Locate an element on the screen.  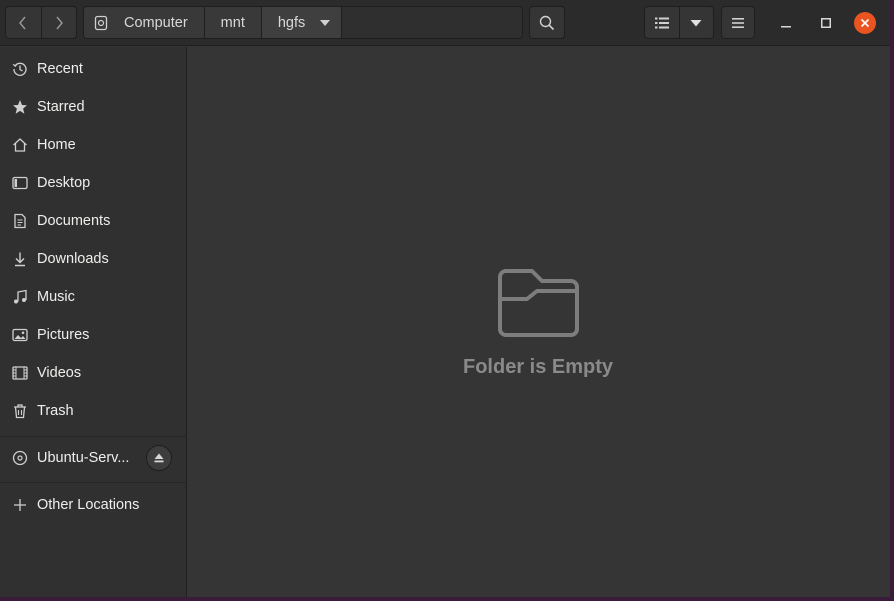
sidebar-item-documents: Documents is located at coordinates (93, 221).